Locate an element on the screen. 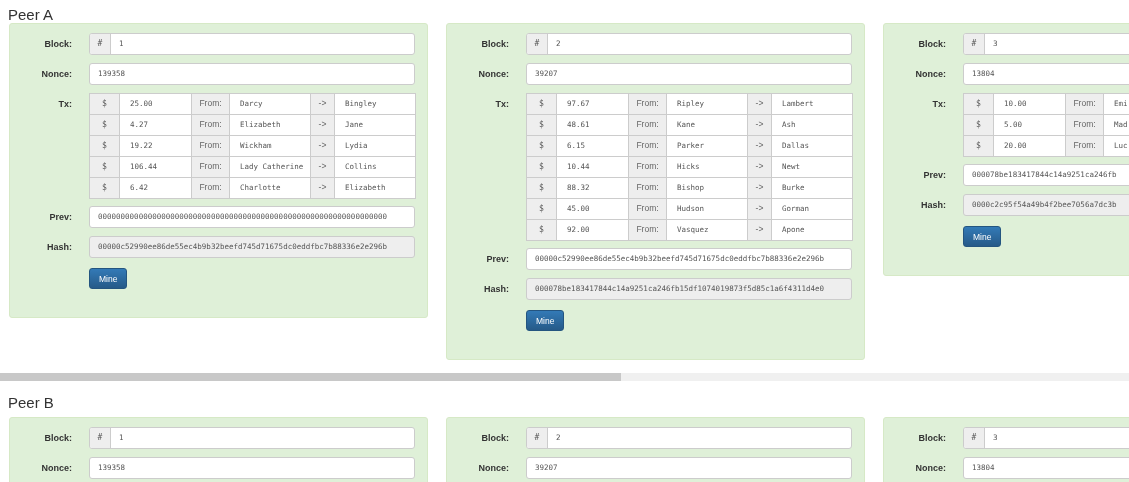 Image resolution: width=1129 pixels, height=482 pixels. peer-title: Peer B is located at coordinates (31, 403).